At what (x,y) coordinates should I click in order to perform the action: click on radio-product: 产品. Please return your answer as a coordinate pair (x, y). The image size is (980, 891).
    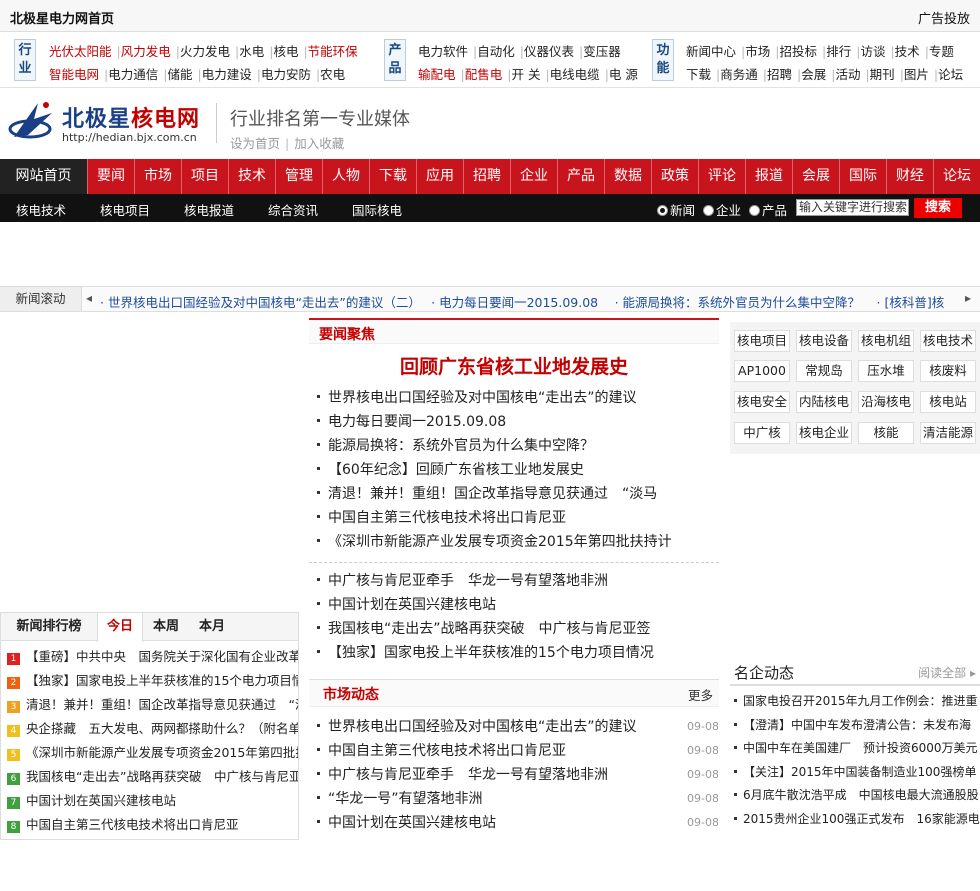
    Looking at the image, I should click on (768, 210).